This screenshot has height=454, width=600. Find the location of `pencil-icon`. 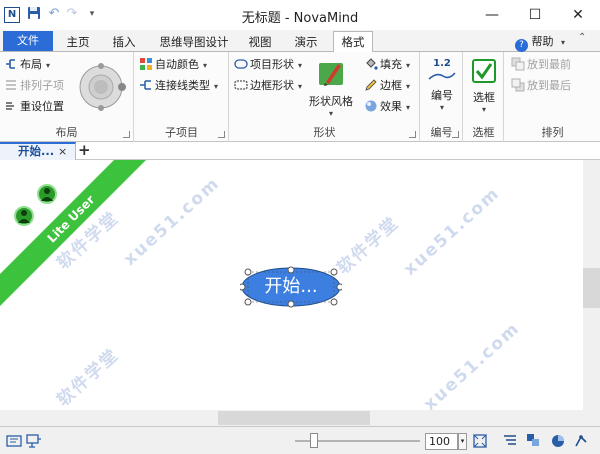

pencil-icon is located at coordinates (371, 85).